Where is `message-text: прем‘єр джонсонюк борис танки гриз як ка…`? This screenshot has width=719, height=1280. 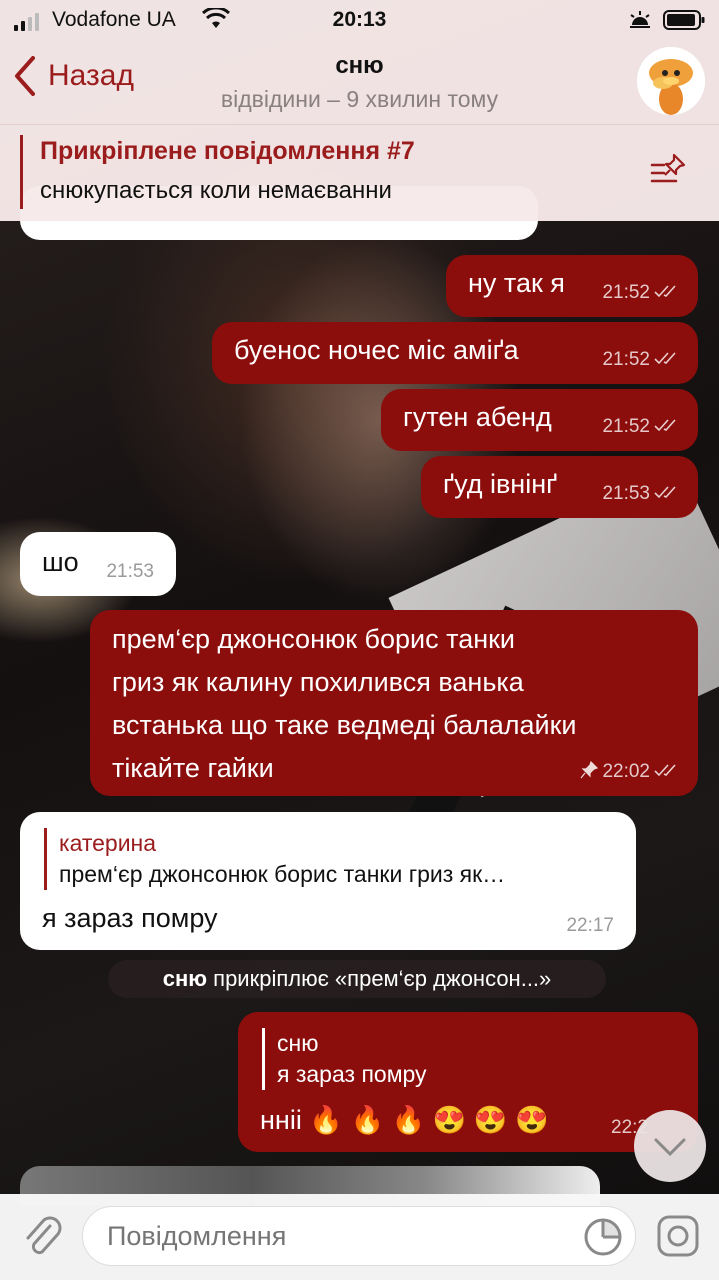
message-text: прем‘єр джонсонюк борис танки гриз як ка… is located at coordinates (344, 704).